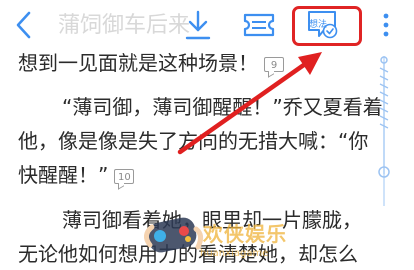 This screenshot has height=270, width=414. I want to click on text-line-content: 想到一见面就是这种场景！, so click(138, 63).